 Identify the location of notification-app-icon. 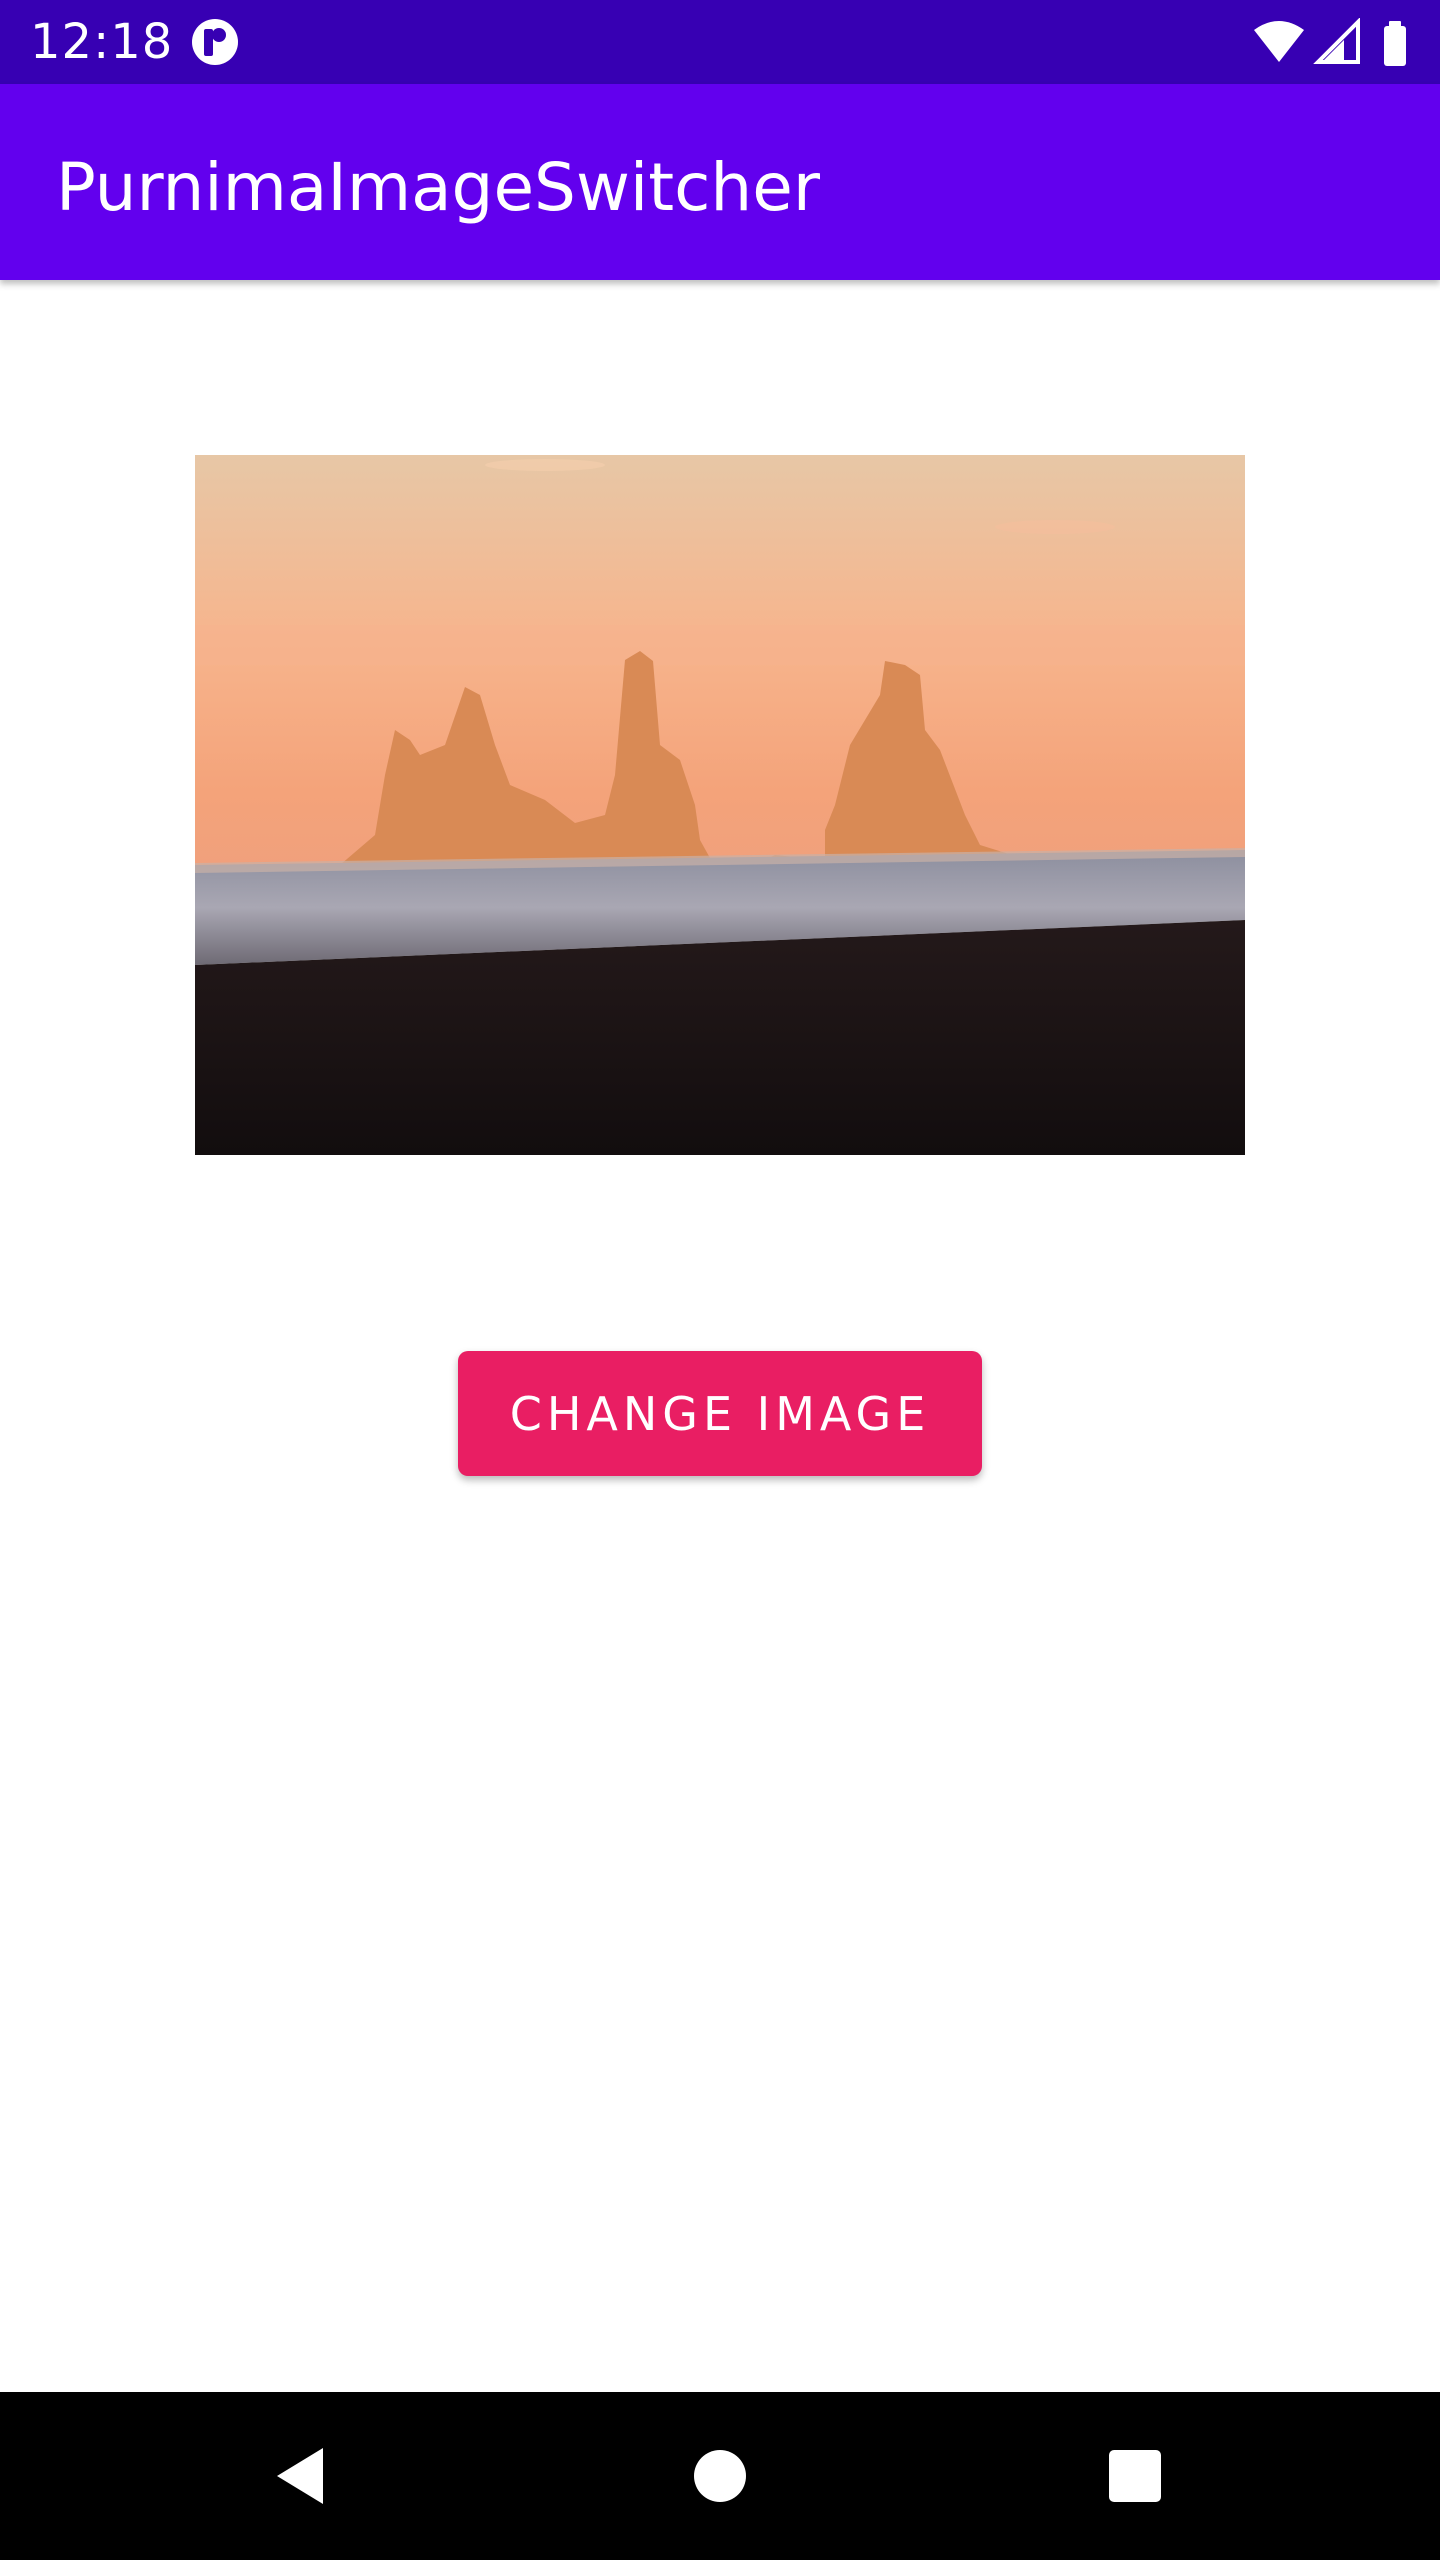
(215, 42).